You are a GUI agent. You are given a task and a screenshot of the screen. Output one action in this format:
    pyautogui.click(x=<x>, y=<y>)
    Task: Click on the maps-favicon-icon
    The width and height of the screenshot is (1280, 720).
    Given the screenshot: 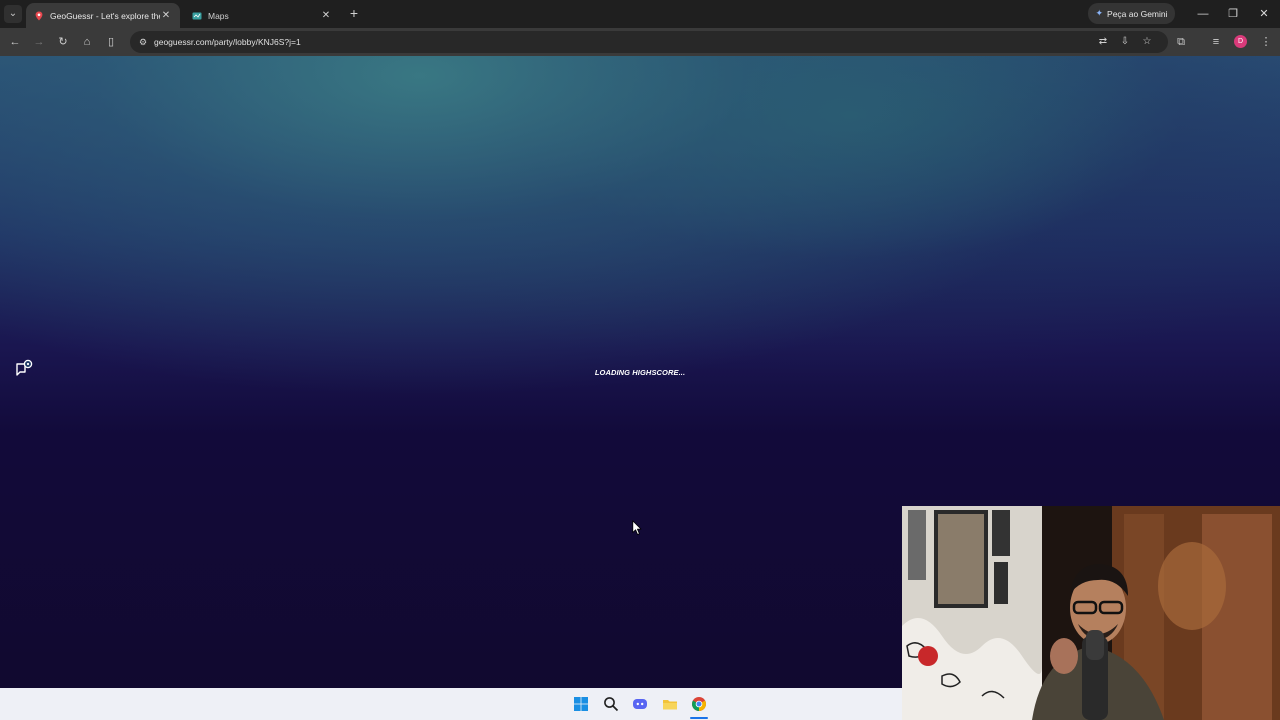 What is the action you would take?
    pyautogui.click(x=197, y=15)
    